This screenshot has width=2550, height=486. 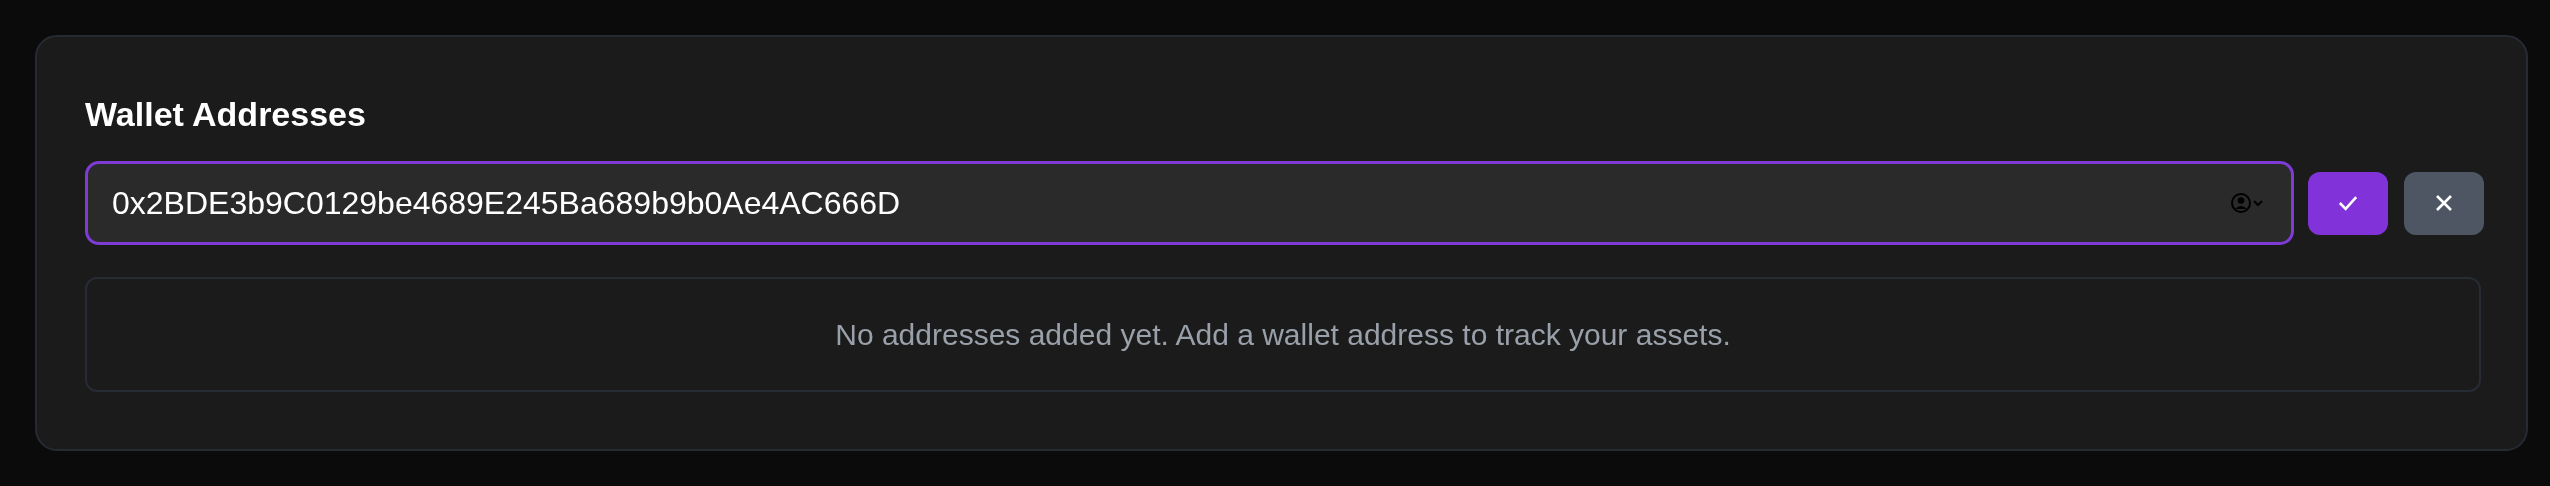 I want to click on confirm-button, so click(x=2348, y=203).